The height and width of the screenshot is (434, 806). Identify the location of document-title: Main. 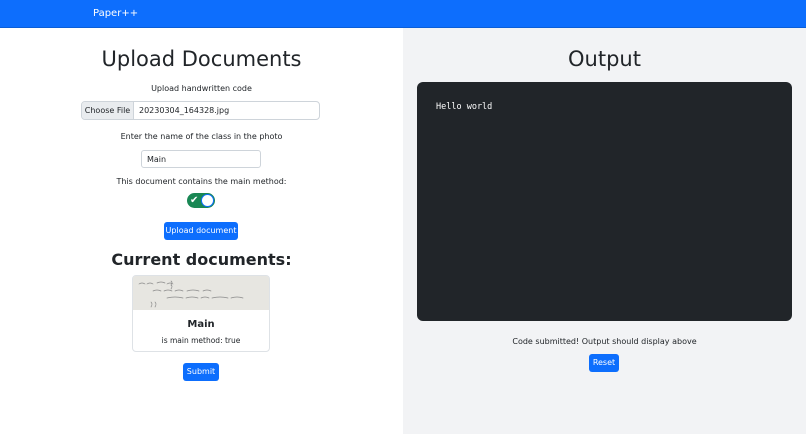
(201, 324).